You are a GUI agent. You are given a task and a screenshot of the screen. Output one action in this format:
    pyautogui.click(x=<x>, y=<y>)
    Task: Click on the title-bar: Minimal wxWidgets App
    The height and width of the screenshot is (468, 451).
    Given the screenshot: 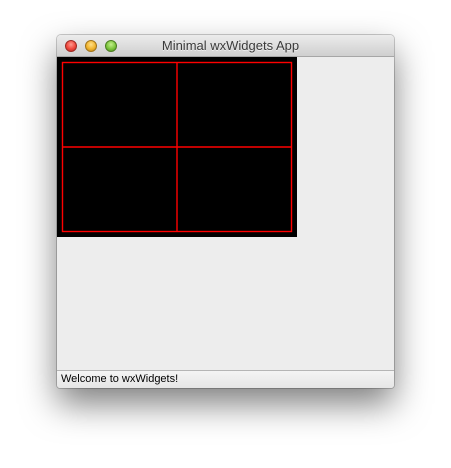 What is the action you would take?
    pyautogui.click(x=225, y=46)
    